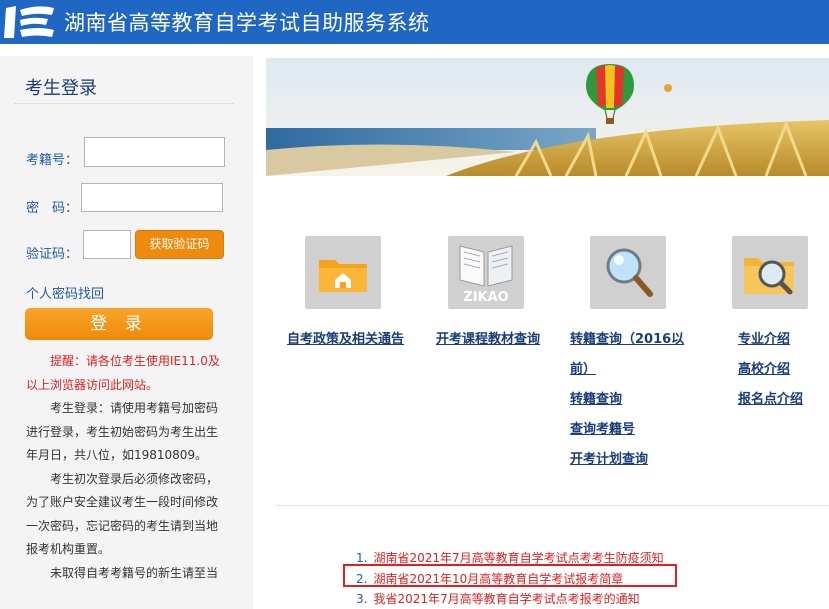 This screenshot has width=829, height=609. What do you see at coordinates (52, 254) in the screenshot?
I see `captcha-label: 验证码：` at bounding box center [52, 254].